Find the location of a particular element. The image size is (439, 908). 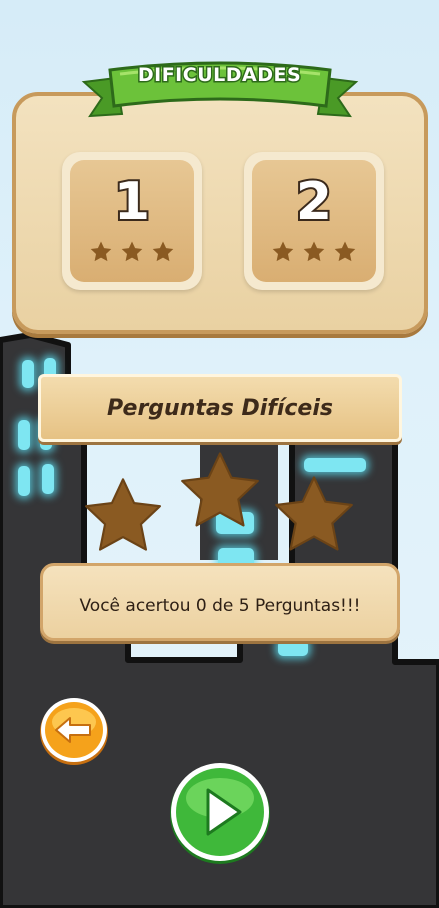

category-plate: Perguntas Difíceis is located at coordinates (220, 408).